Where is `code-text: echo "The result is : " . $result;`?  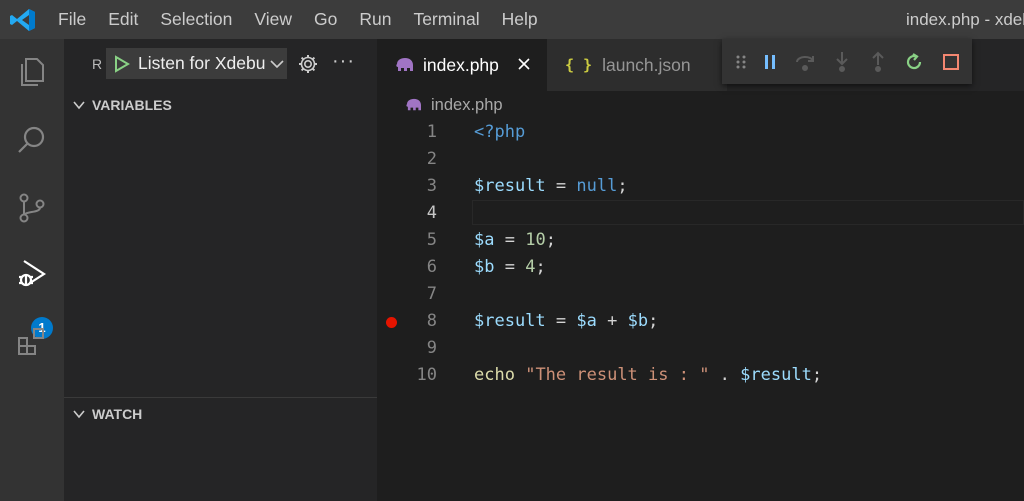 code-text: echo "The result is : " . $result; is located at coordinates (648, 375).